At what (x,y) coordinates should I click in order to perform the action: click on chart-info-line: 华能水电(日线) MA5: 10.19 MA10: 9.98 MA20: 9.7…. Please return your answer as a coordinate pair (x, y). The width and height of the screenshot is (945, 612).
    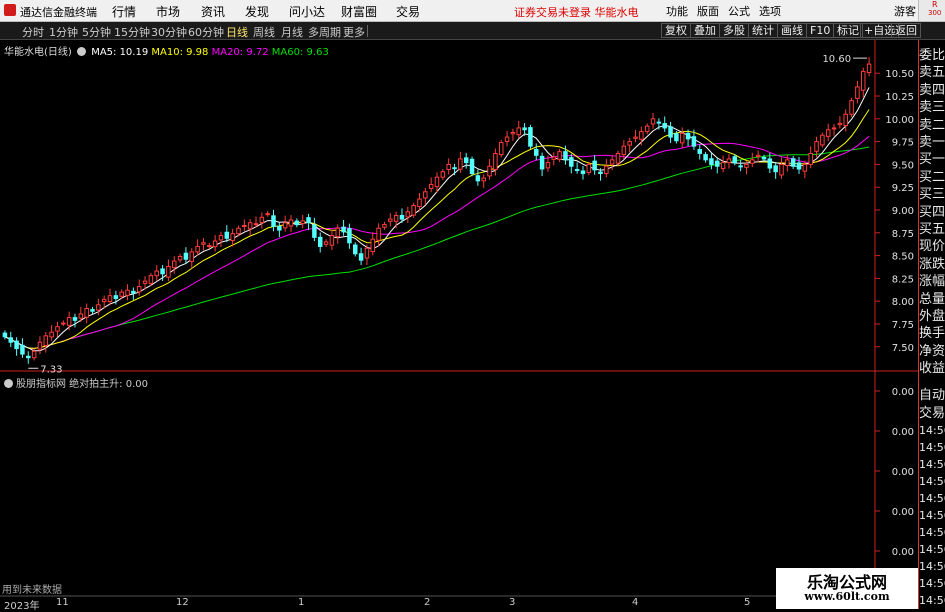
    Looking at the image, I should click on (166, 50).